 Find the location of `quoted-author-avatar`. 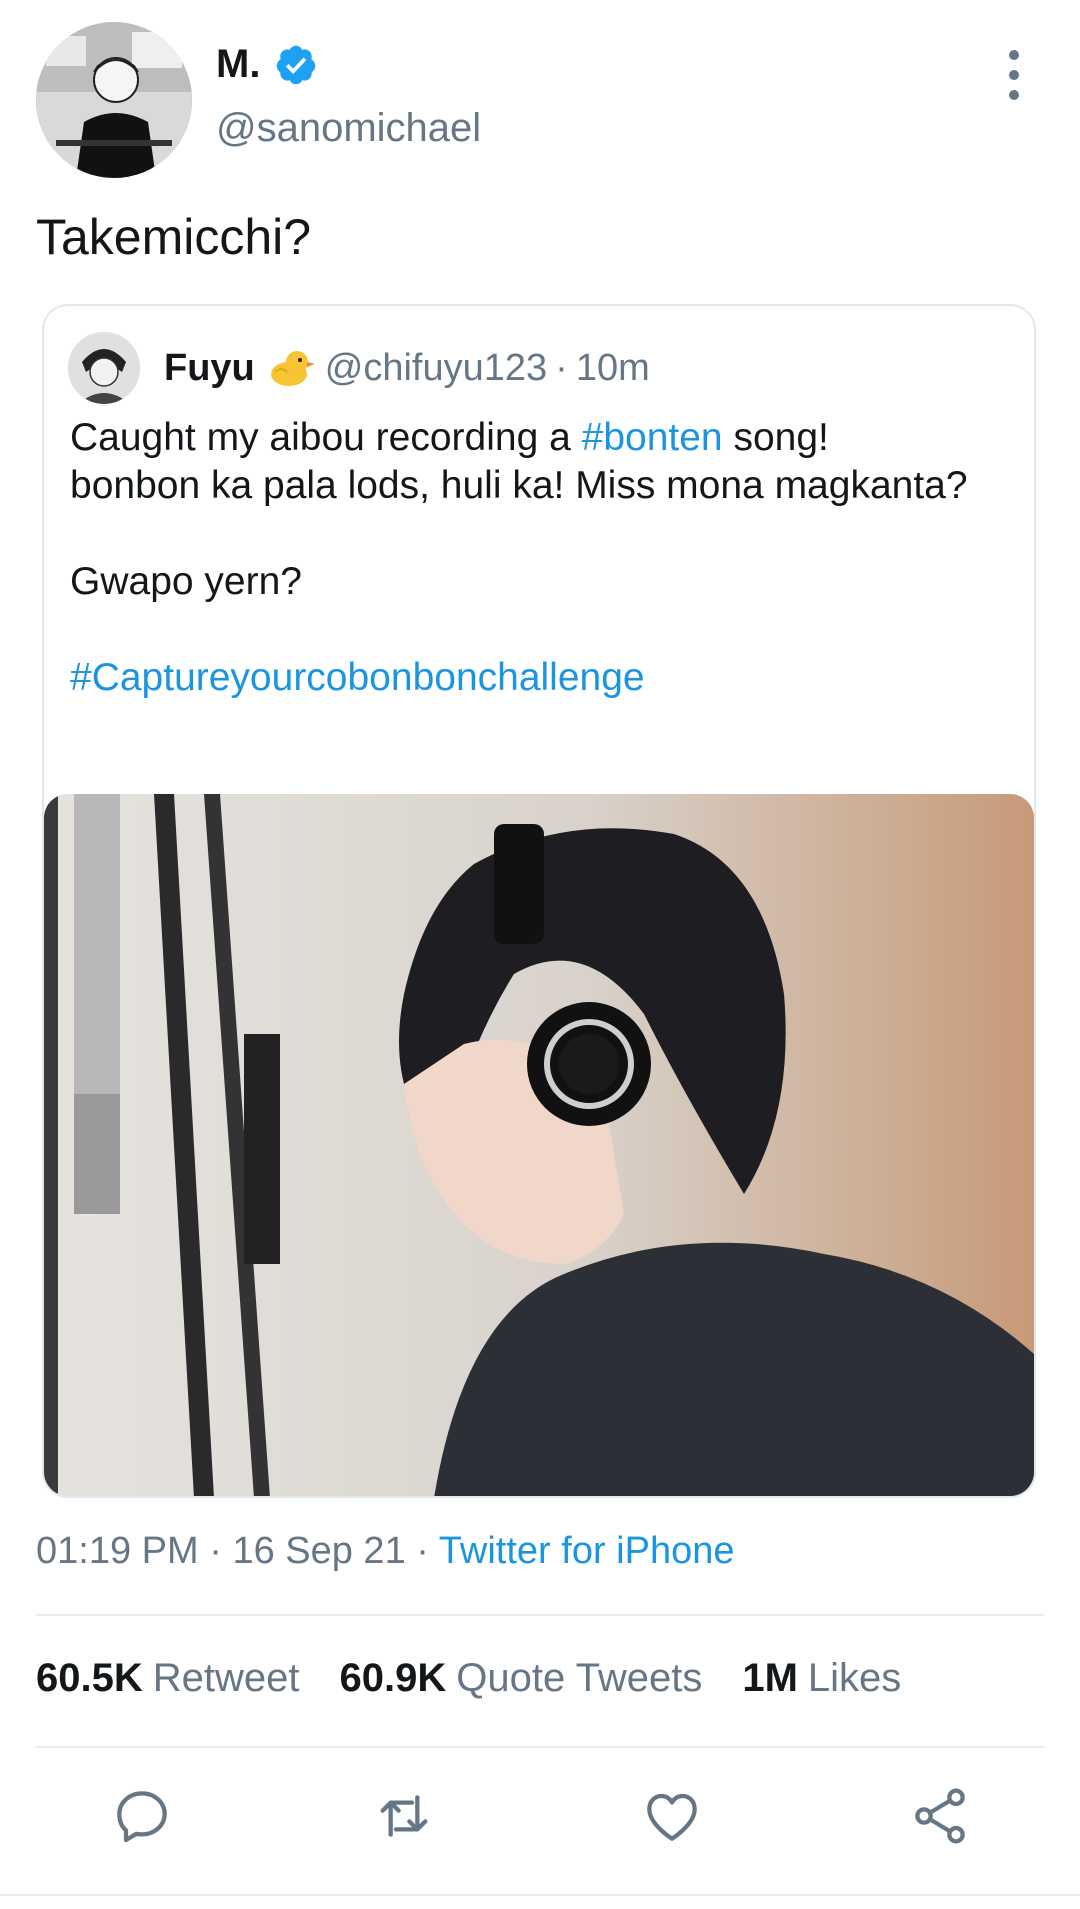

quoted-author-avatar is located at coordinates (104, 368).